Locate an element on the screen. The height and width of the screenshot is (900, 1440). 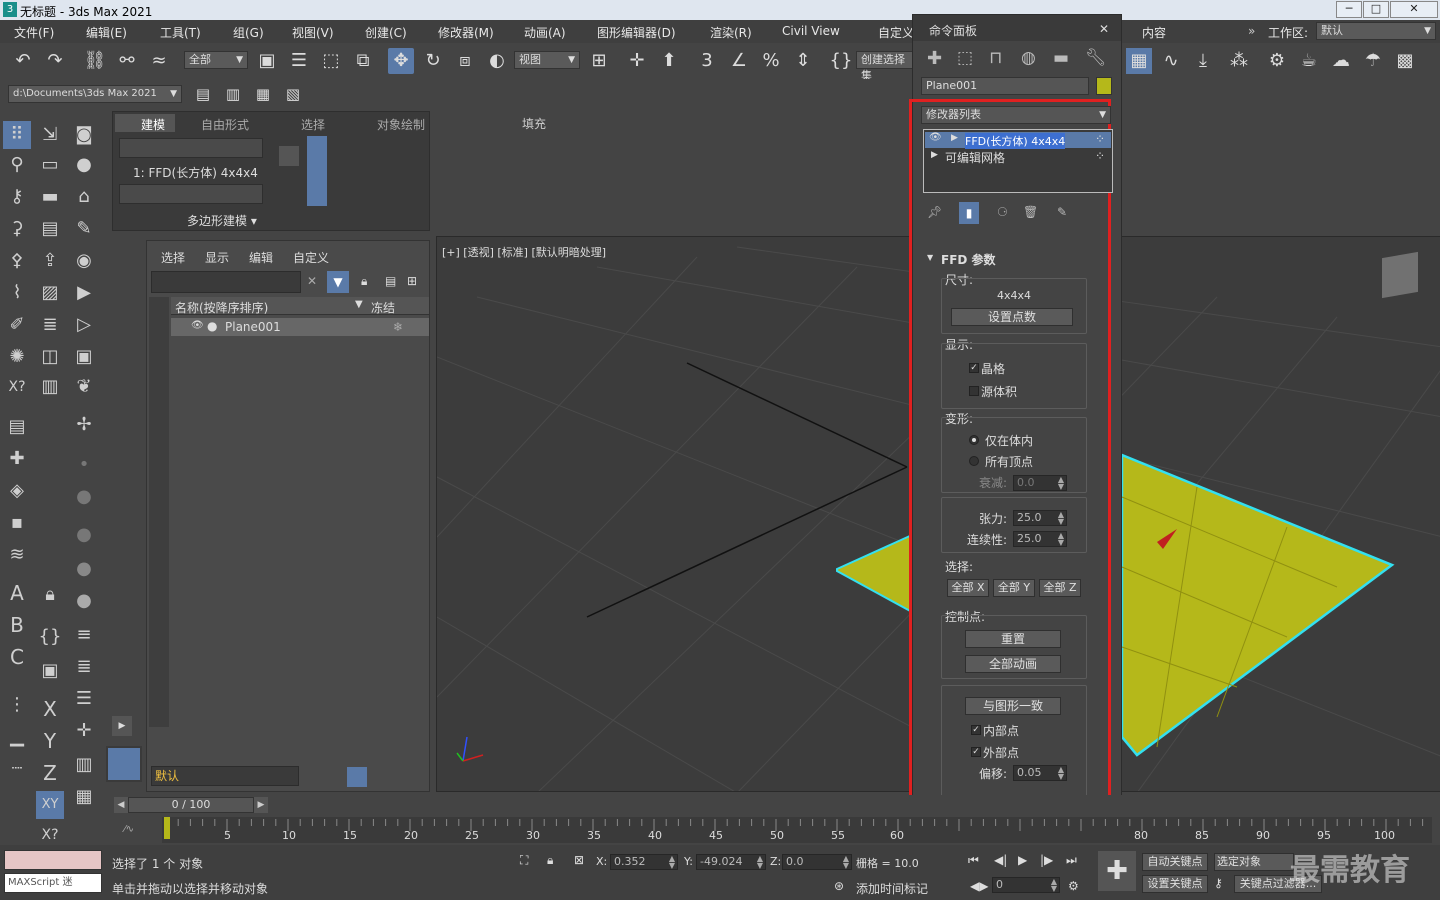
set-key-button: 设置关键点 is located at coordinates (1175, 884).